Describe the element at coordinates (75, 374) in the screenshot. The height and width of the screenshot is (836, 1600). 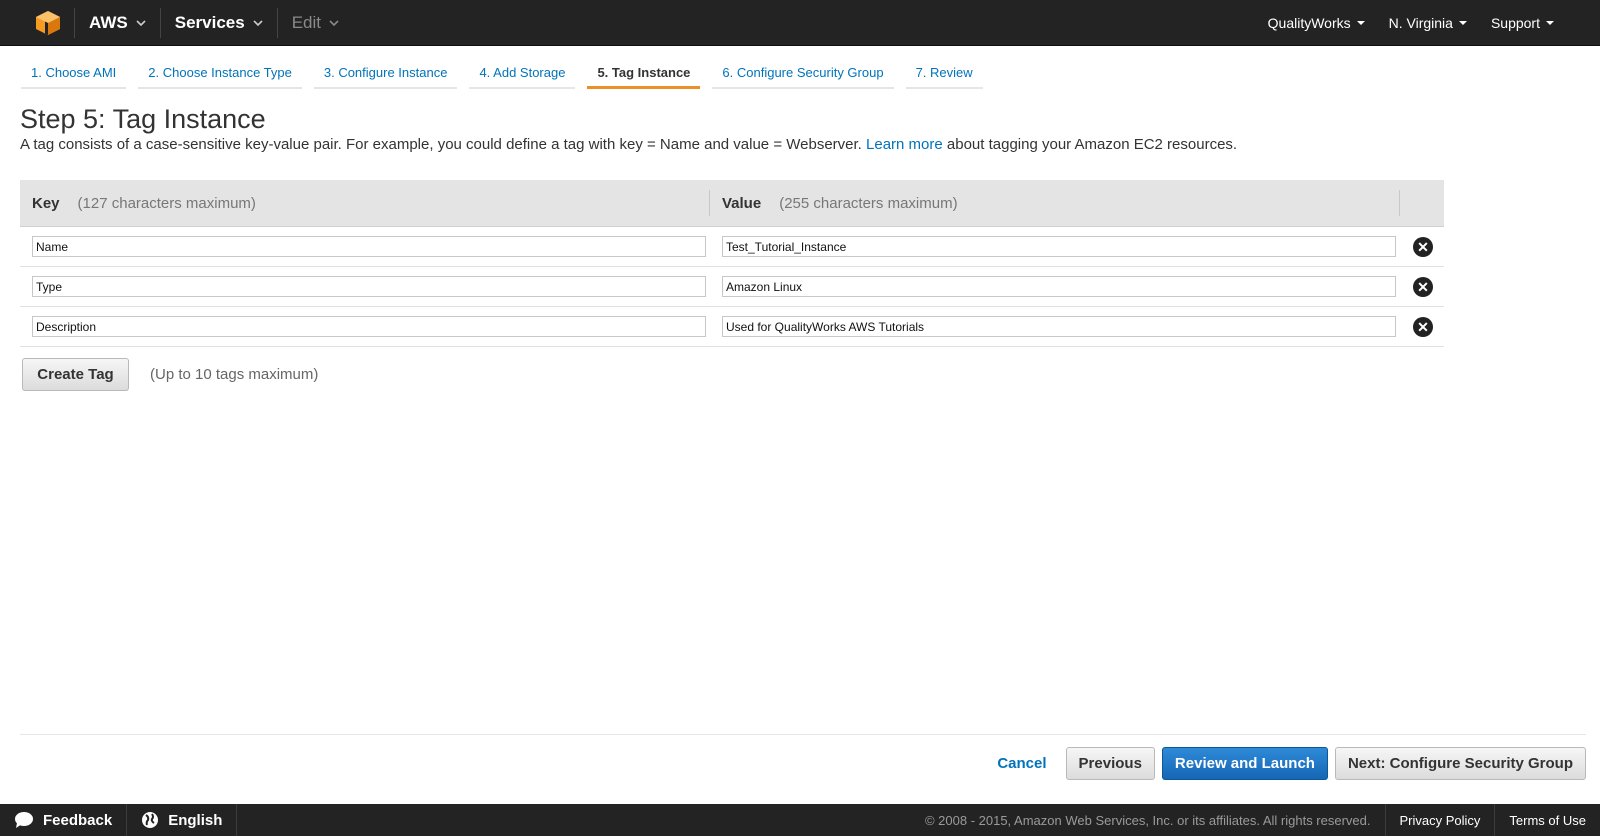
I see `create-tag-button: Create Tag` at that location.